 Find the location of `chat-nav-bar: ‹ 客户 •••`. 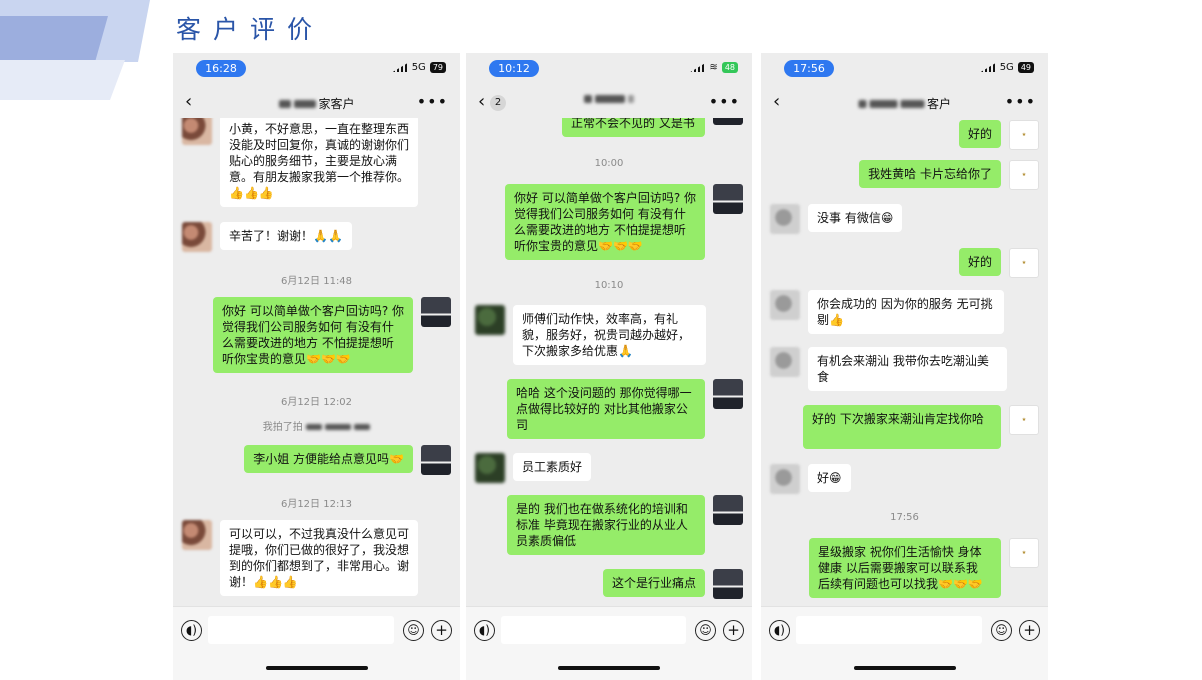

chat-nav-bar: ‹ 客户 ••• is located at coordinates (904, 103).